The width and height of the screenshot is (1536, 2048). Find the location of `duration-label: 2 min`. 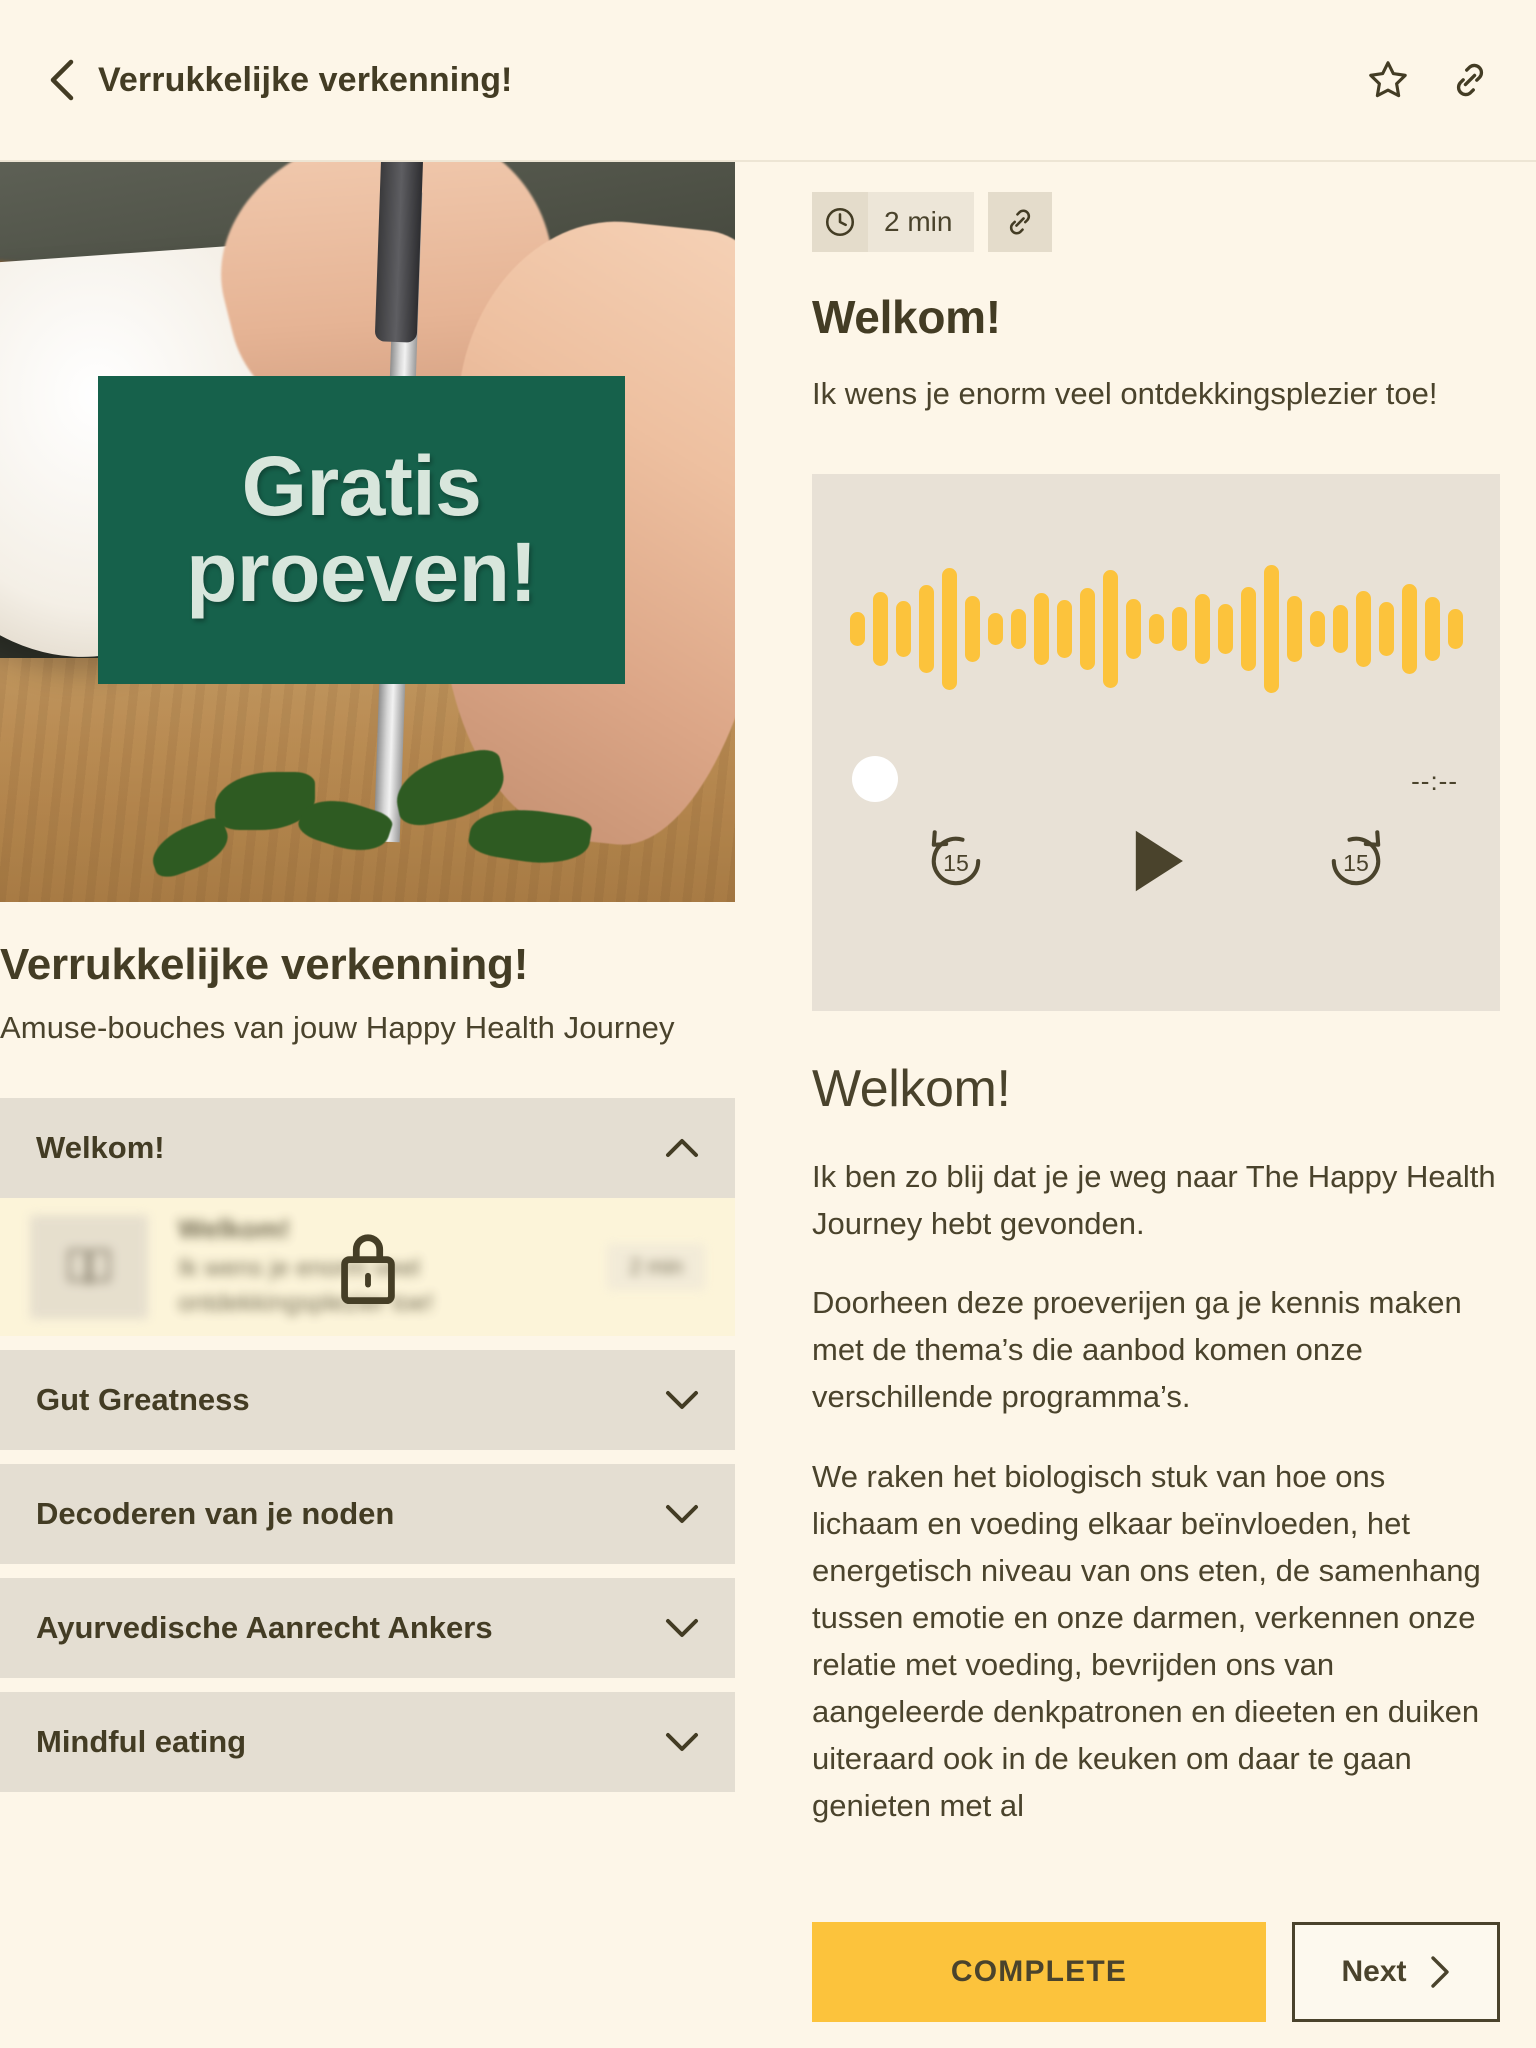

duration-label: 2 min is located at coordinates (918, 221).